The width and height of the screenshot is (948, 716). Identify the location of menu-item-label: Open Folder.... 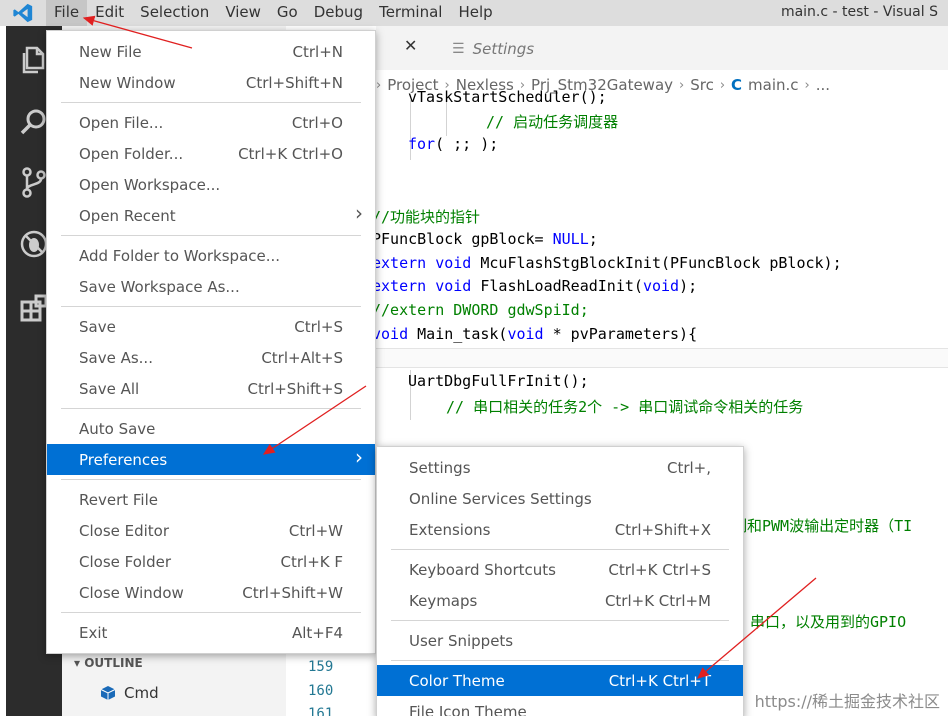
(131, 153).